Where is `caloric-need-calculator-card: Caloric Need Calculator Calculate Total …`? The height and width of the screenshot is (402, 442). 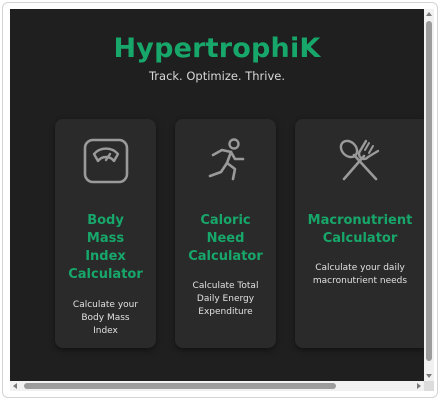 caloric-need-calculator-card: Caloric Need Calculator Calculate Total … is located at coordinates (225, 233).